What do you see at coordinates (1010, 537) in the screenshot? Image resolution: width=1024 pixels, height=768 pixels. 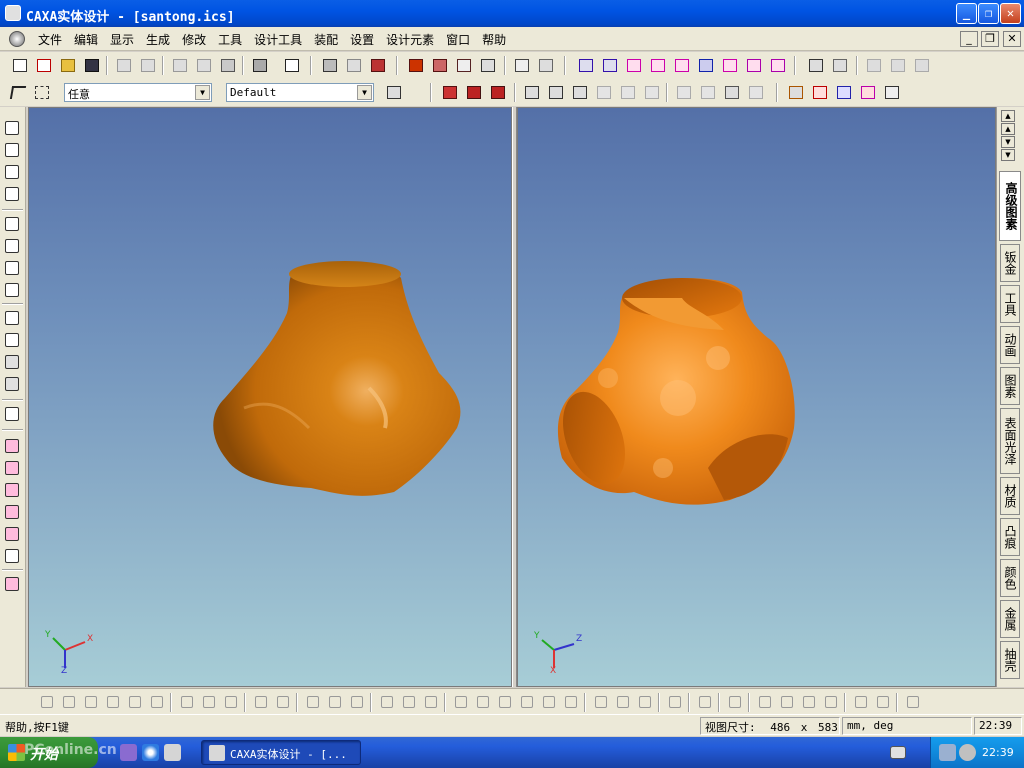 I see `panel-tab: 凸痕` at bounding box center [1010, 537].